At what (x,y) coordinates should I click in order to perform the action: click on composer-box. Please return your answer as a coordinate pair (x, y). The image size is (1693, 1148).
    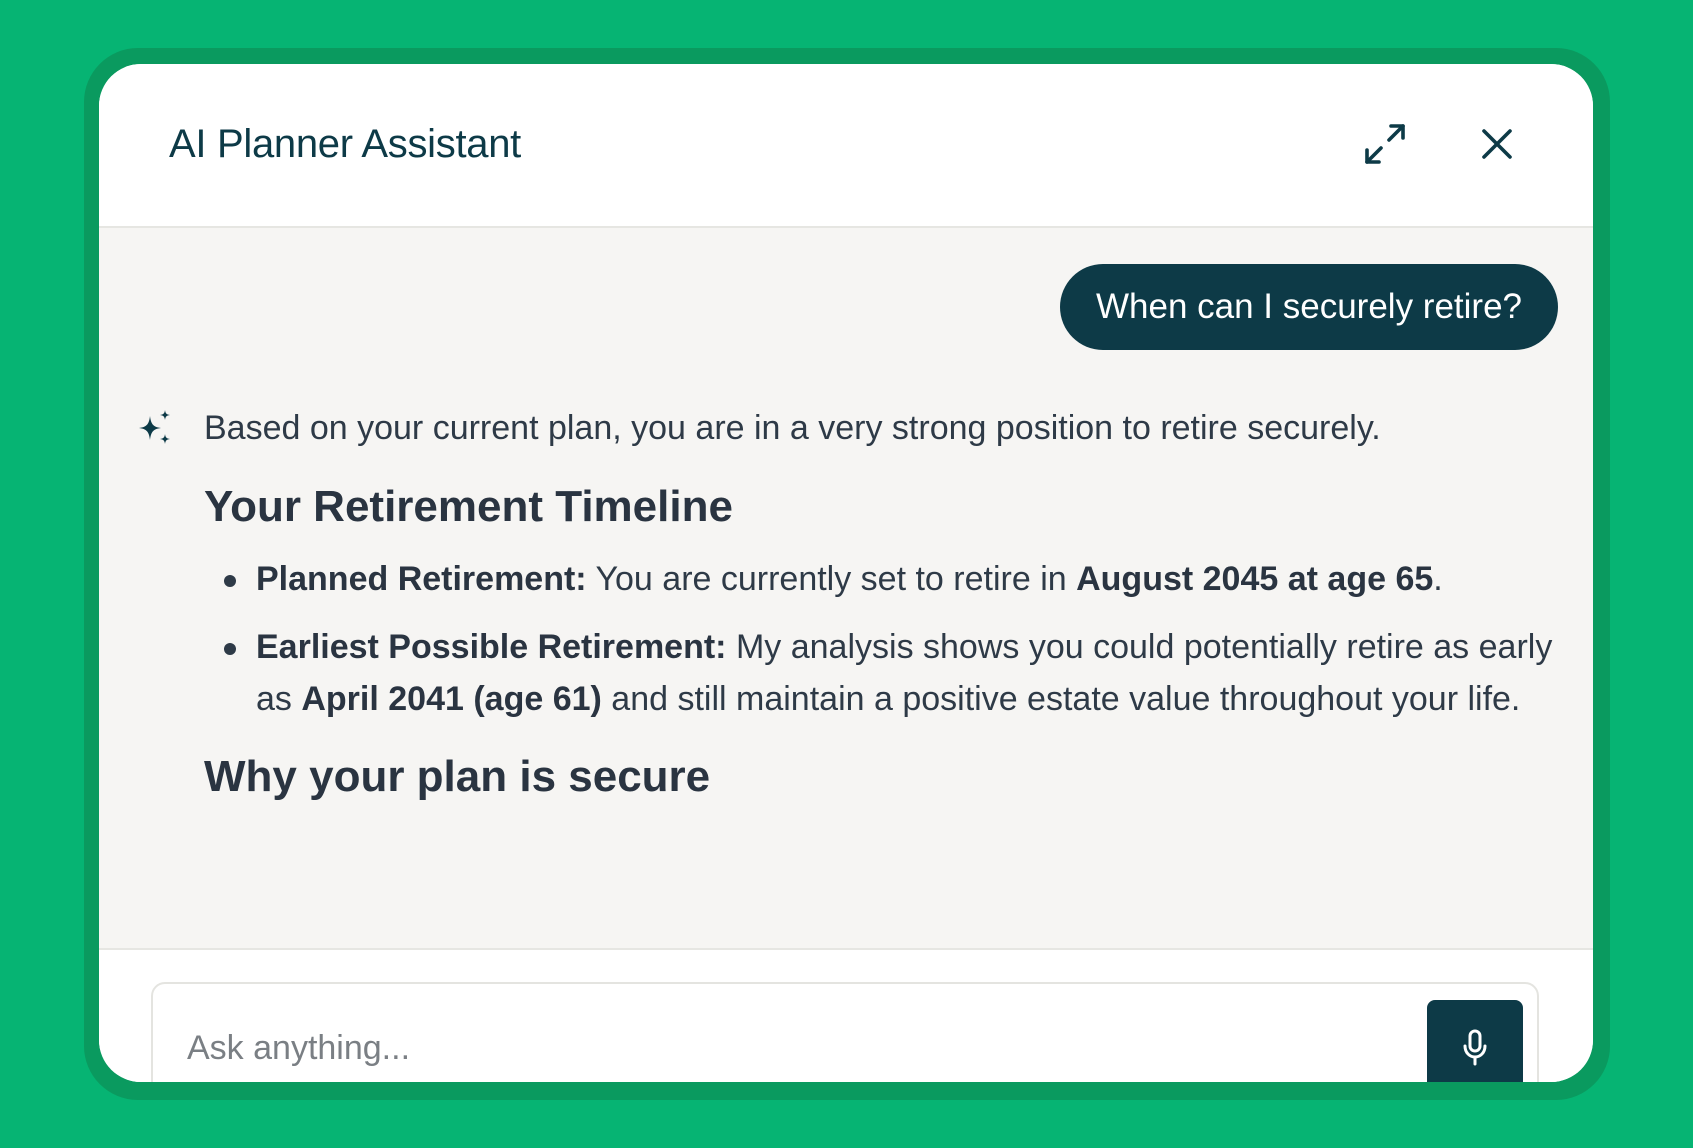
    Looking at the image, I should click on (845, 1032).